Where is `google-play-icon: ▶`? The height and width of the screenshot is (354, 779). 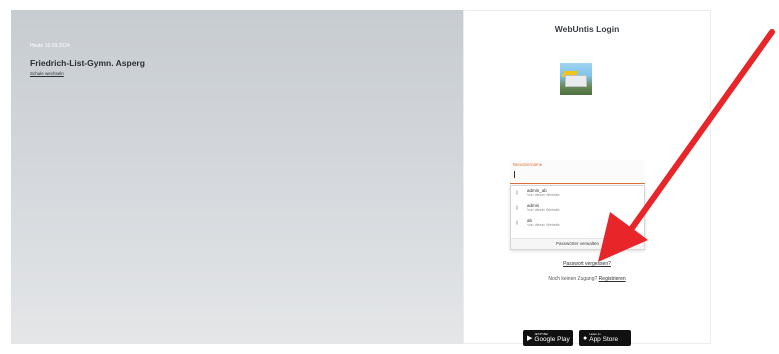
google-play-icon: ▶ is located at coordinates (530, 338).